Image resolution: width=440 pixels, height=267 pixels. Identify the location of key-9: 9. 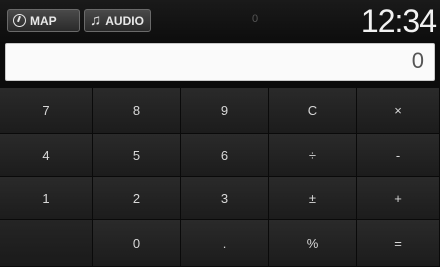
(225, 111).